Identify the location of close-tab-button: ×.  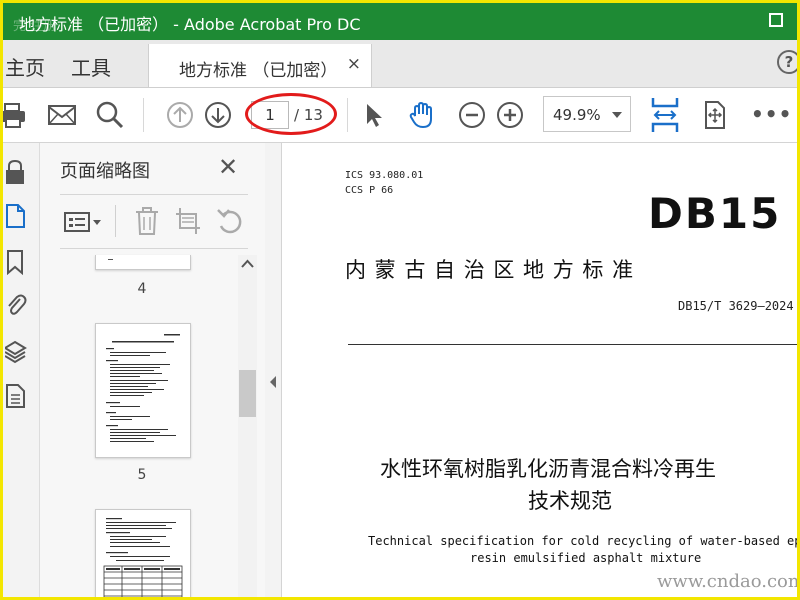
(354, 64).